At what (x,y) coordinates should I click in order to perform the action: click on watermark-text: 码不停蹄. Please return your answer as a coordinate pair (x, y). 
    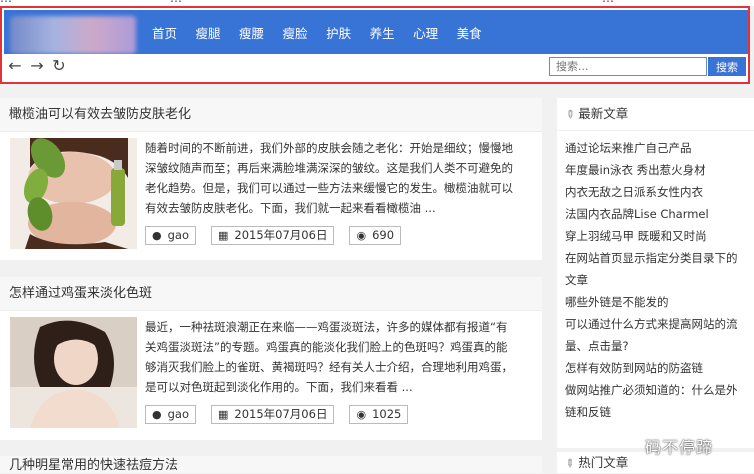
    Looking at the image, I should click on (679, 447).